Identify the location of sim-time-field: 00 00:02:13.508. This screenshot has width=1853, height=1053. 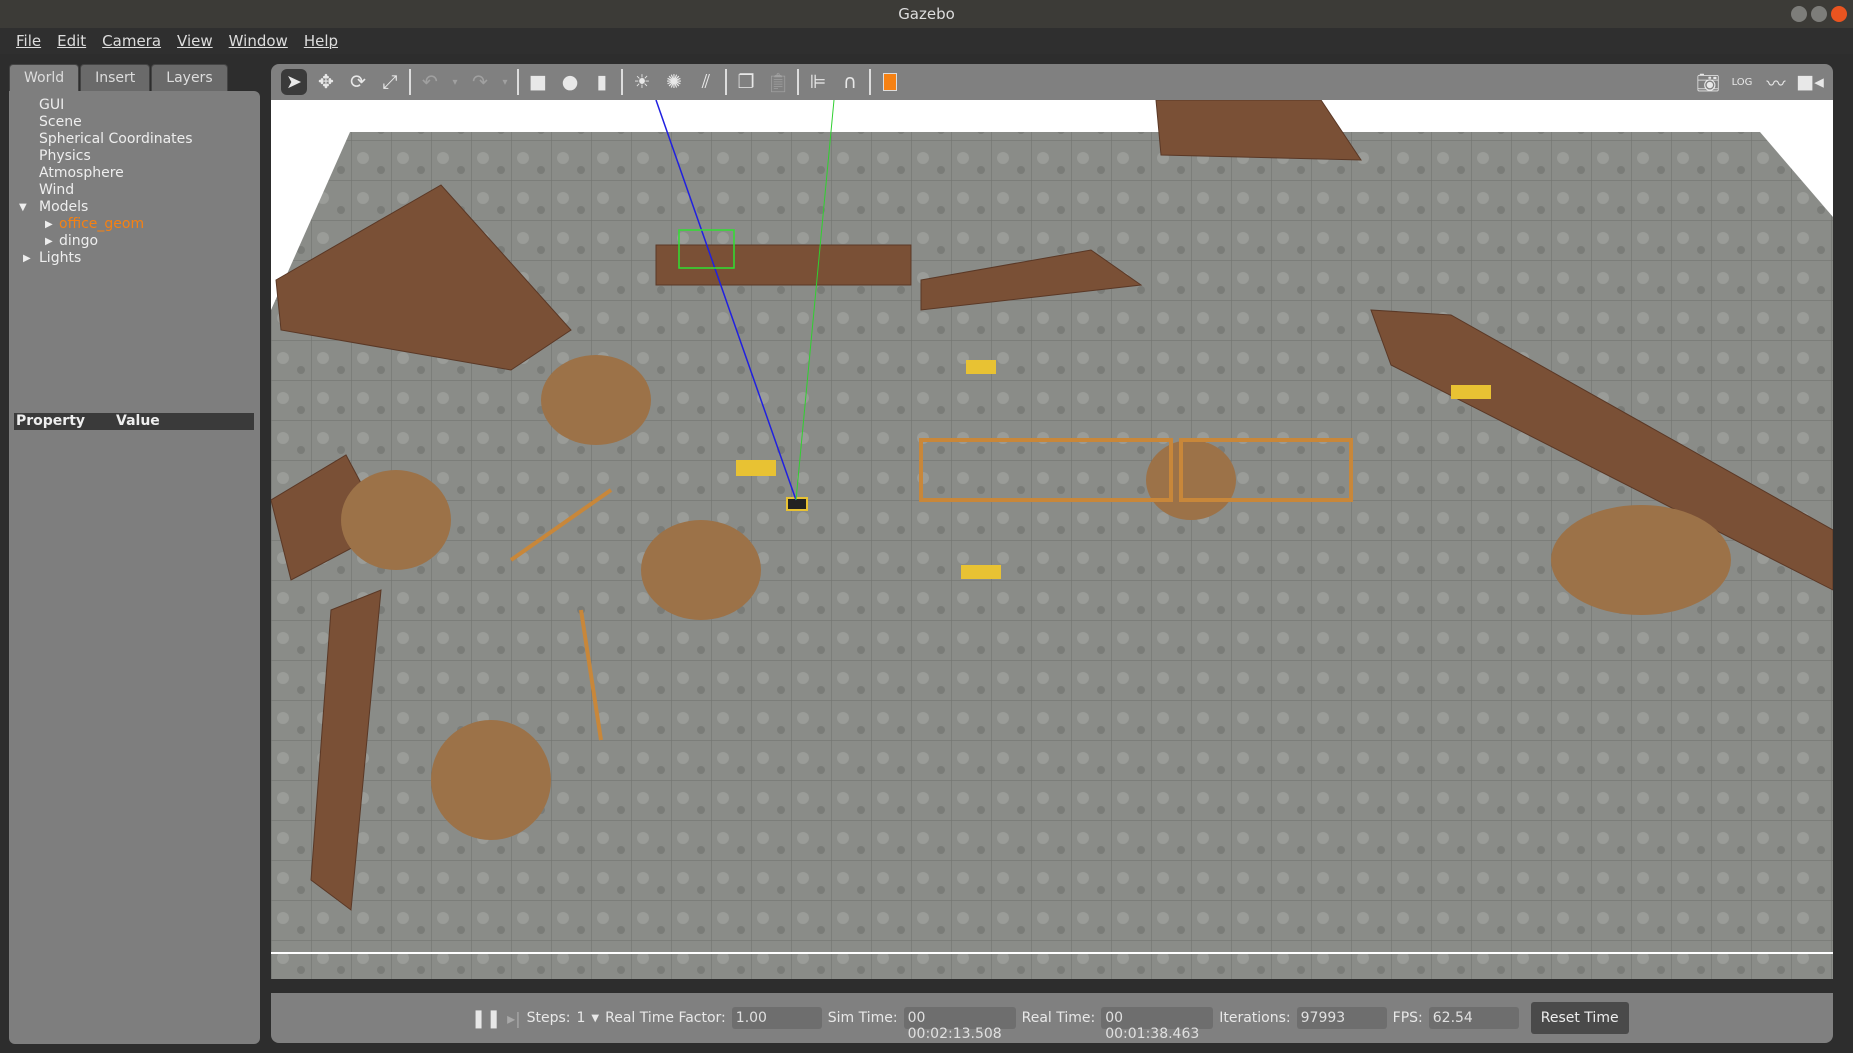
(959, 1024).